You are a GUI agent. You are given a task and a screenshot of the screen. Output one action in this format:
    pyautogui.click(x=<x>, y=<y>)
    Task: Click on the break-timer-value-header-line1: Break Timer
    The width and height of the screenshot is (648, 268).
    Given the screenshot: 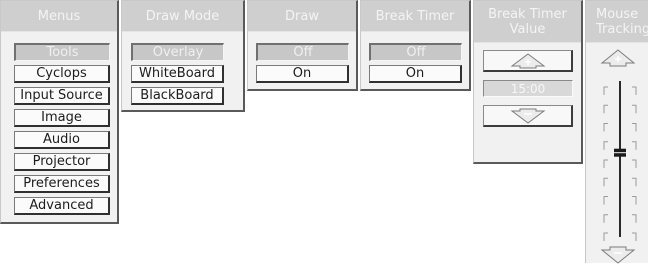 What is the action you would take?
    pyautogui.click(x=527, y=14)
    